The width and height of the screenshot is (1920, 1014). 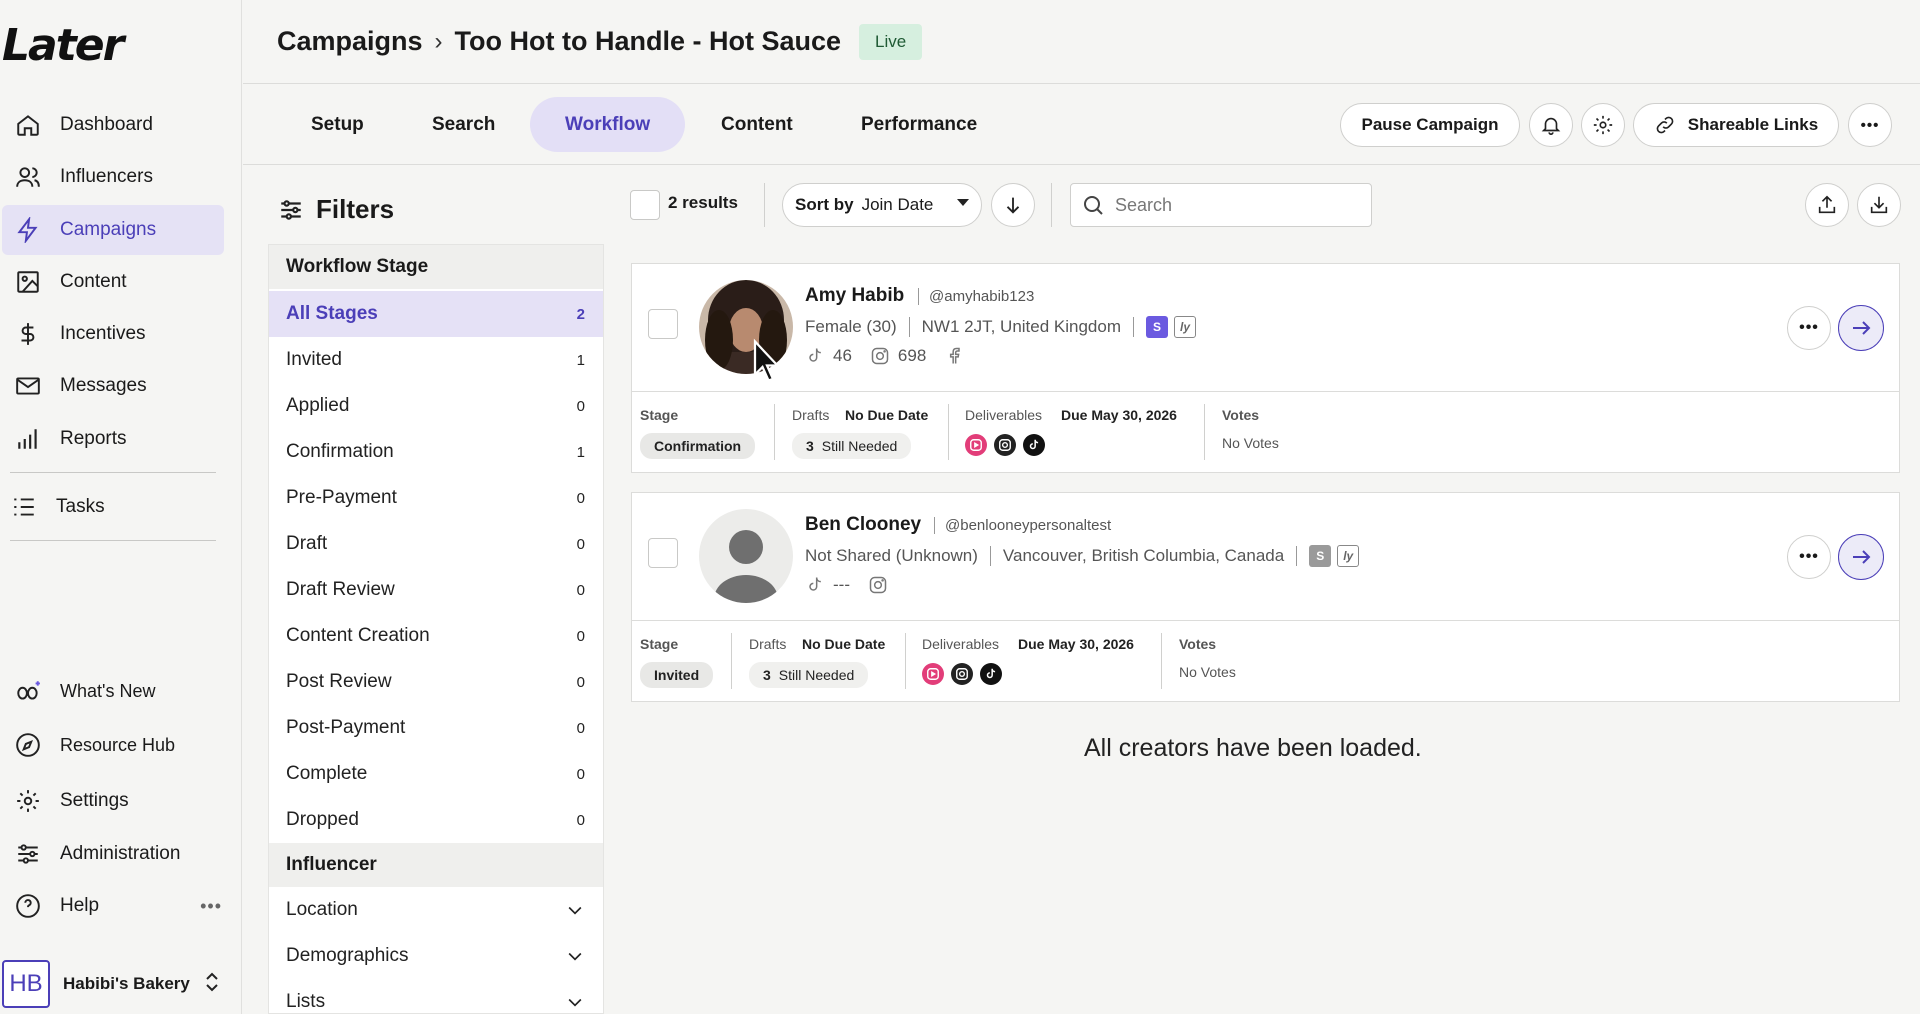 What do you see at coordinates (28, 745) in the screenshot?
I see `compass-icon` at bounding box center [28, 745].